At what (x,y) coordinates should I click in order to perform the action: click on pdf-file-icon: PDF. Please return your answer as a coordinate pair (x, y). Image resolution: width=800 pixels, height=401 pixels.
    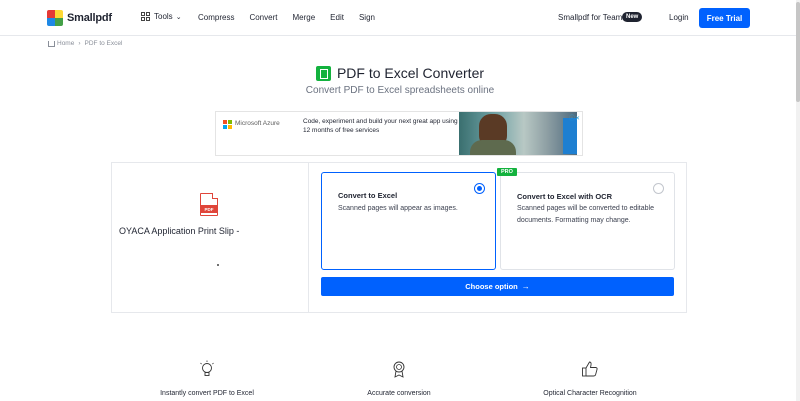
    Looking at the image, I should click on (209, 204).